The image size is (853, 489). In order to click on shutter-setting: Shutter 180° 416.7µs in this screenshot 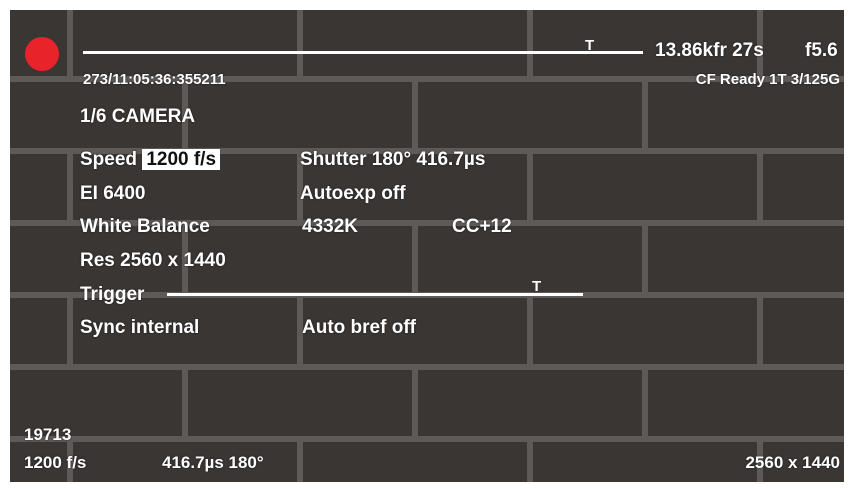, I will do `click(392, 160)`.